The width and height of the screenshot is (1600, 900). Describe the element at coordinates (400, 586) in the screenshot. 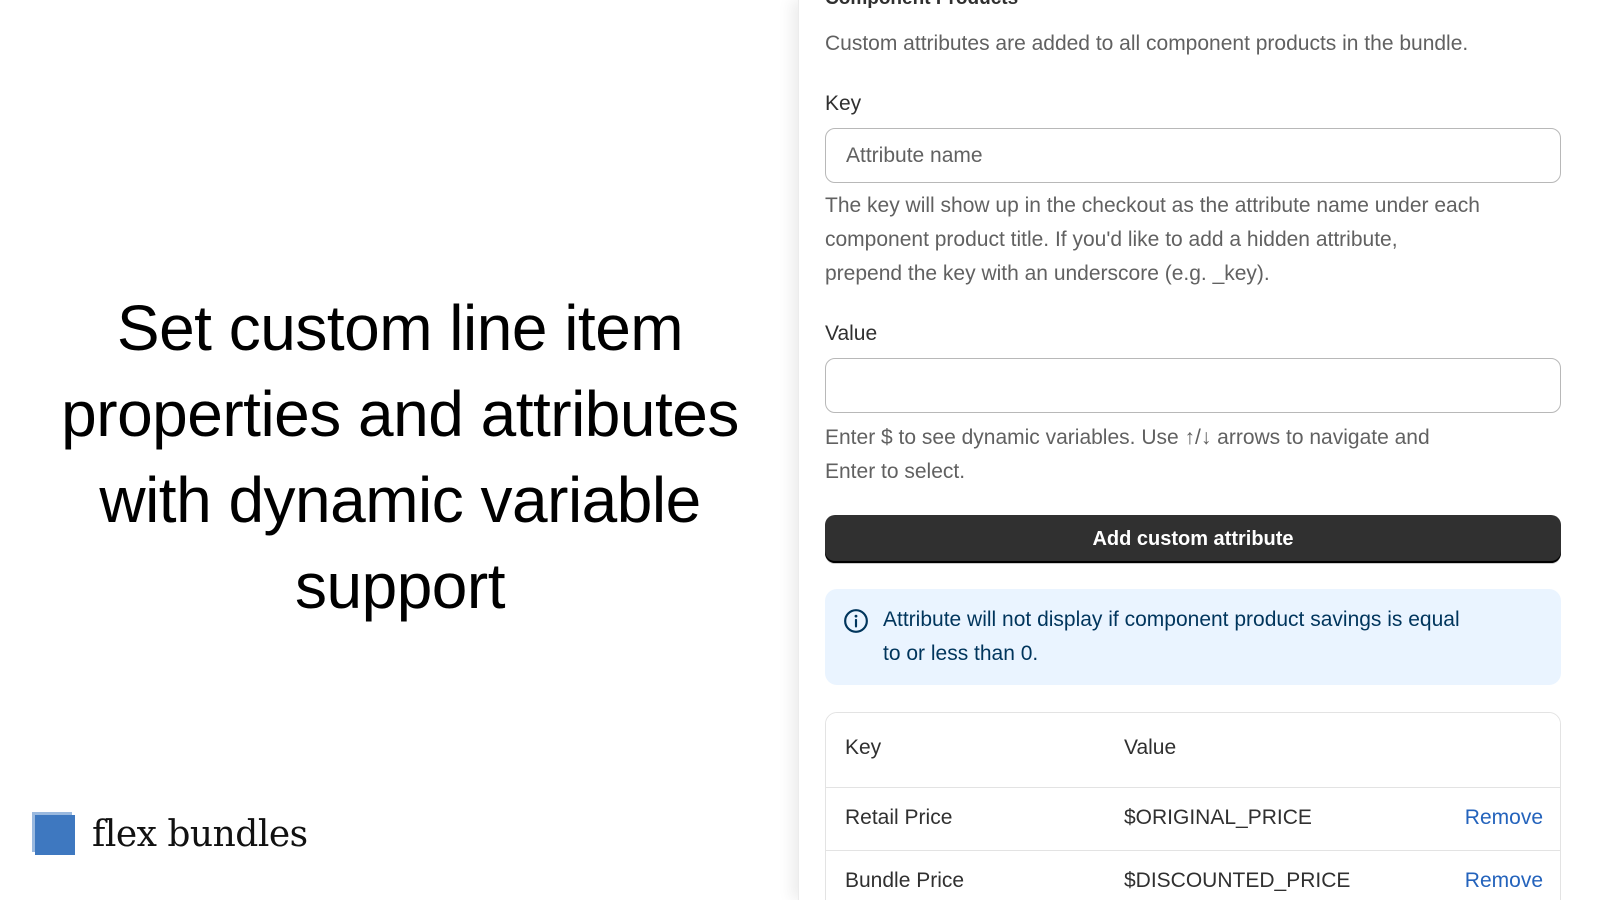

I see `headline-line: support` at that location.